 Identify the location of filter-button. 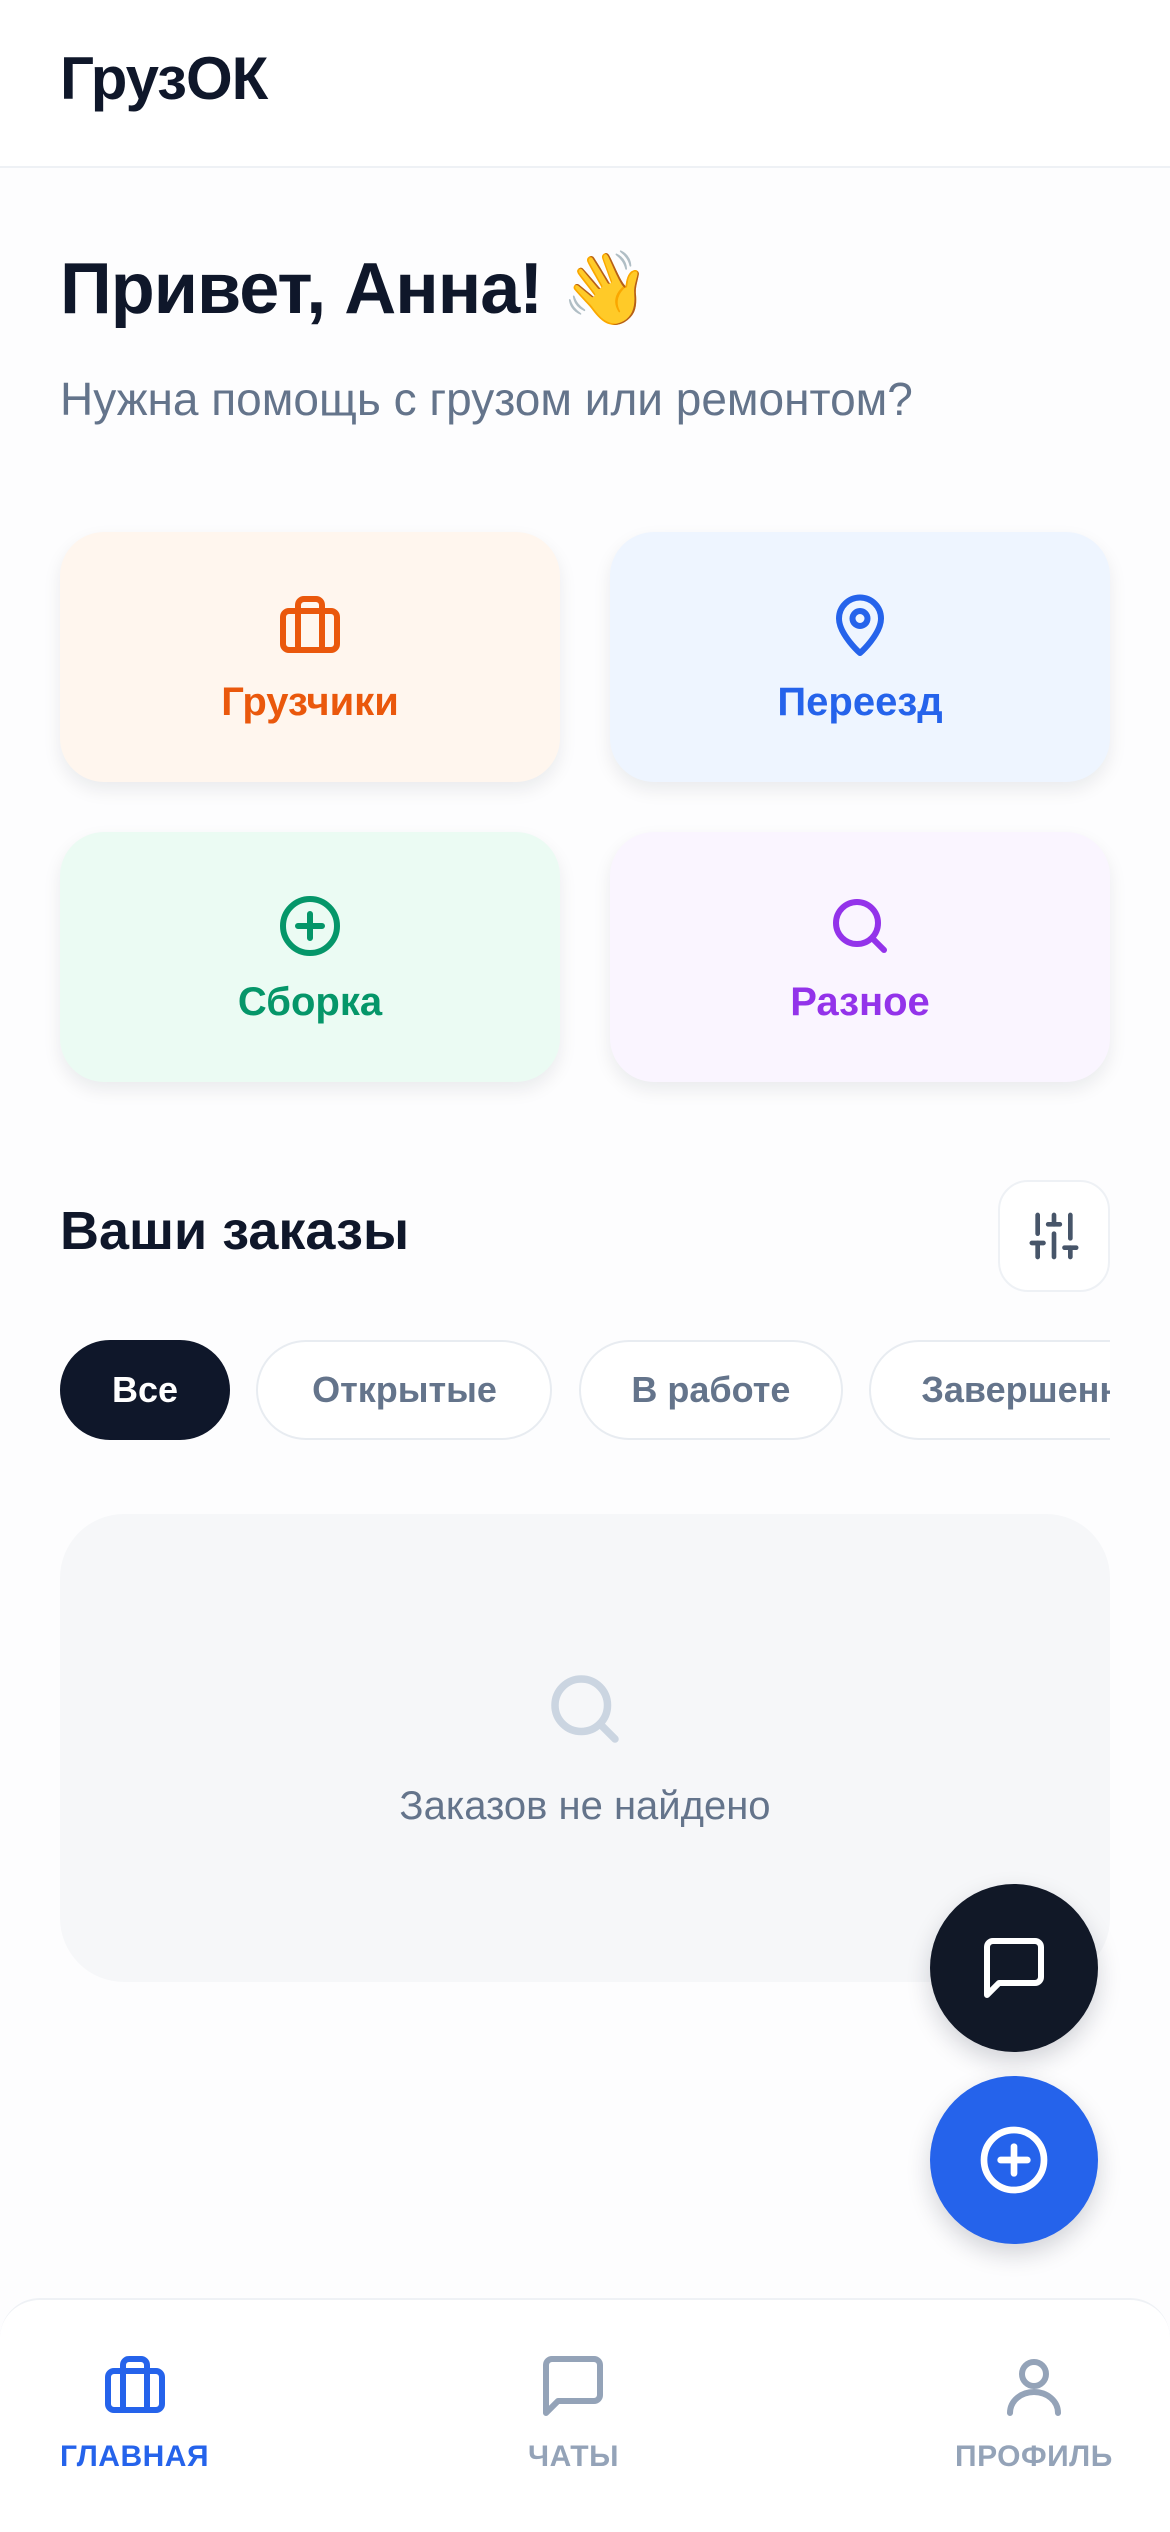
(1054, 1236).